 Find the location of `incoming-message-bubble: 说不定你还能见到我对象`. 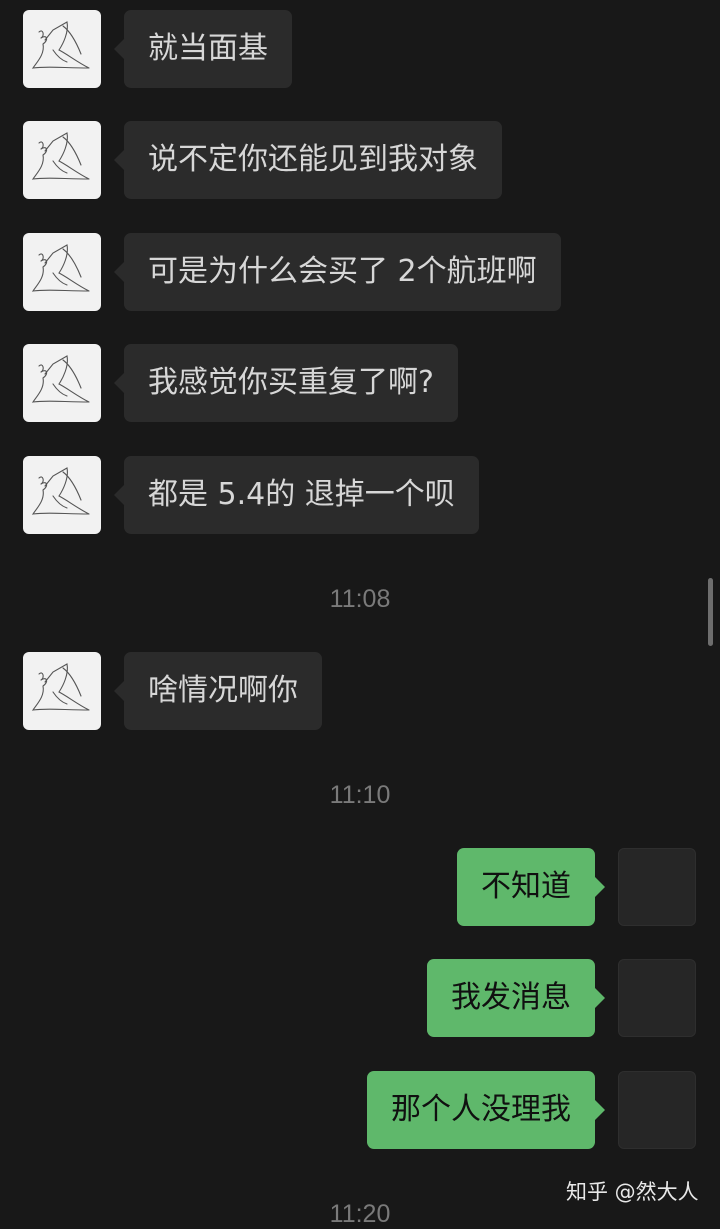

incoming-message-bubble: 说不定你还能见到我对象 is located at coordinates (308, 160).